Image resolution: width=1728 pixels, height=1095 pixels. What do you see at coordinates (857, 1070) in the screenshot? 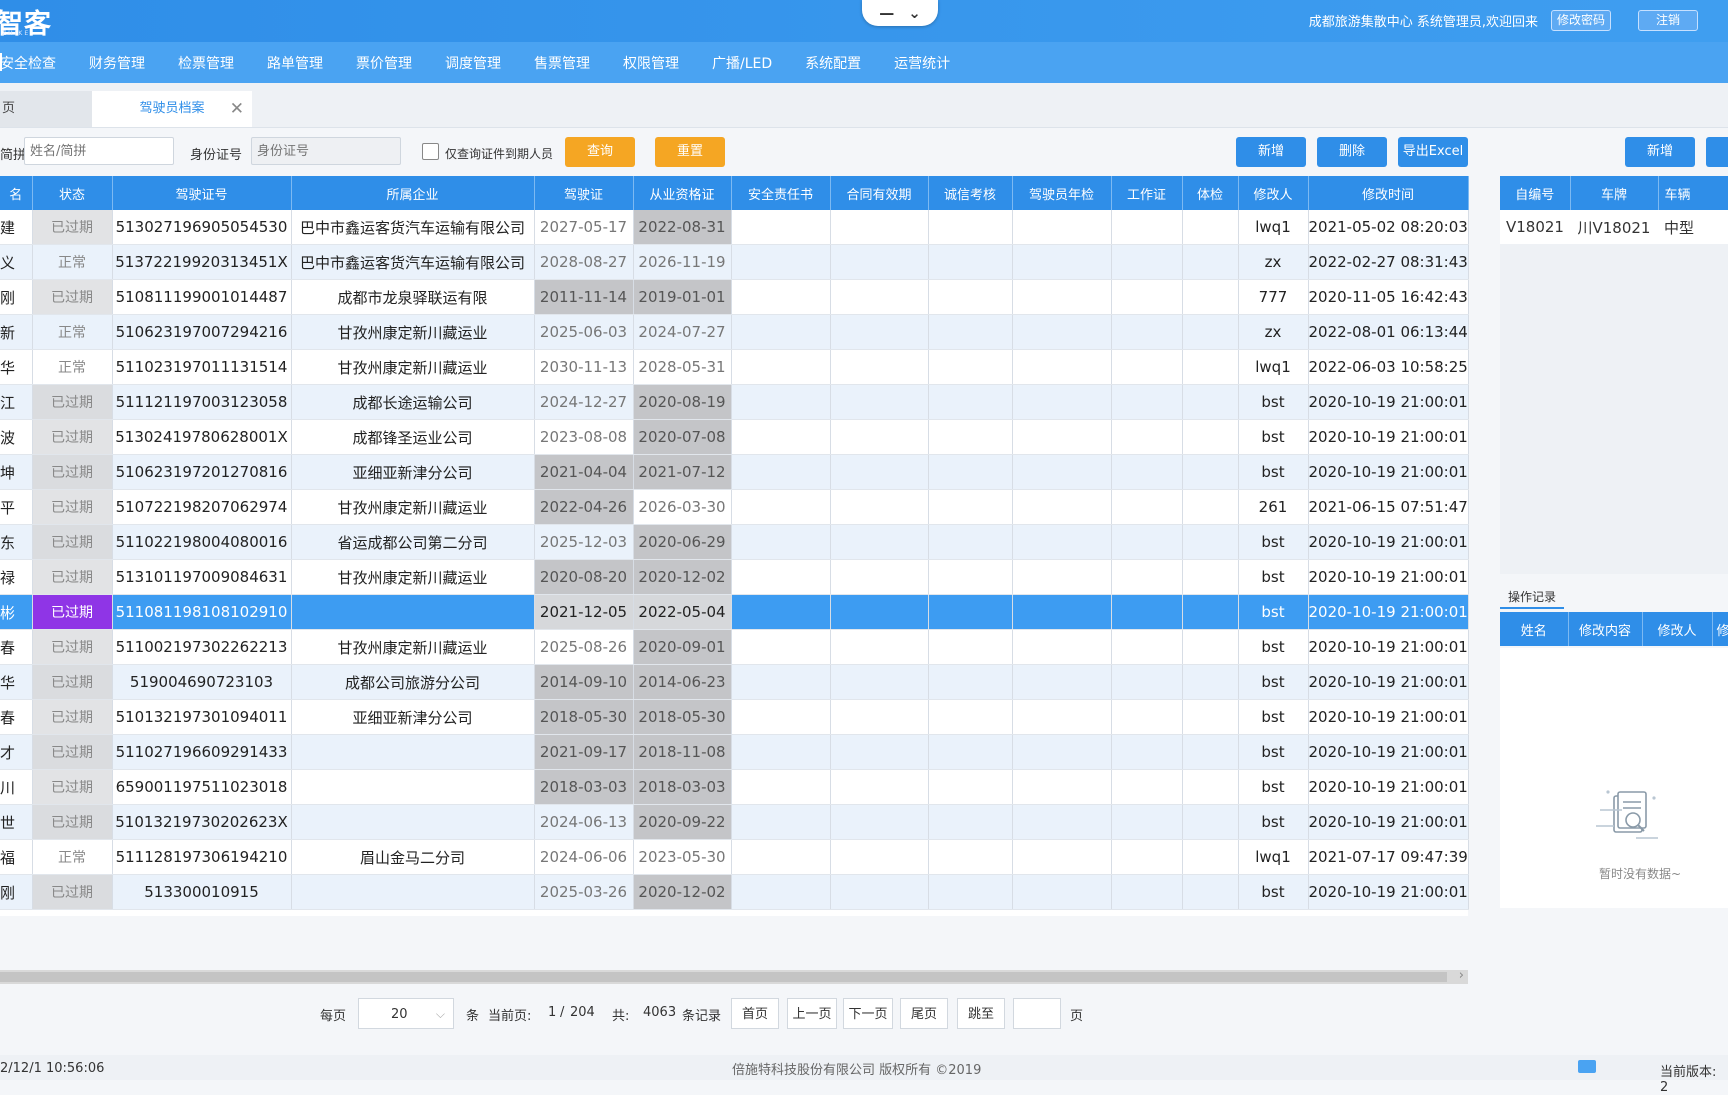
I see `footer-copyright: 倍施特科技股份有限公司 版权所有 ©2019` at bounding box center [857, 1070].